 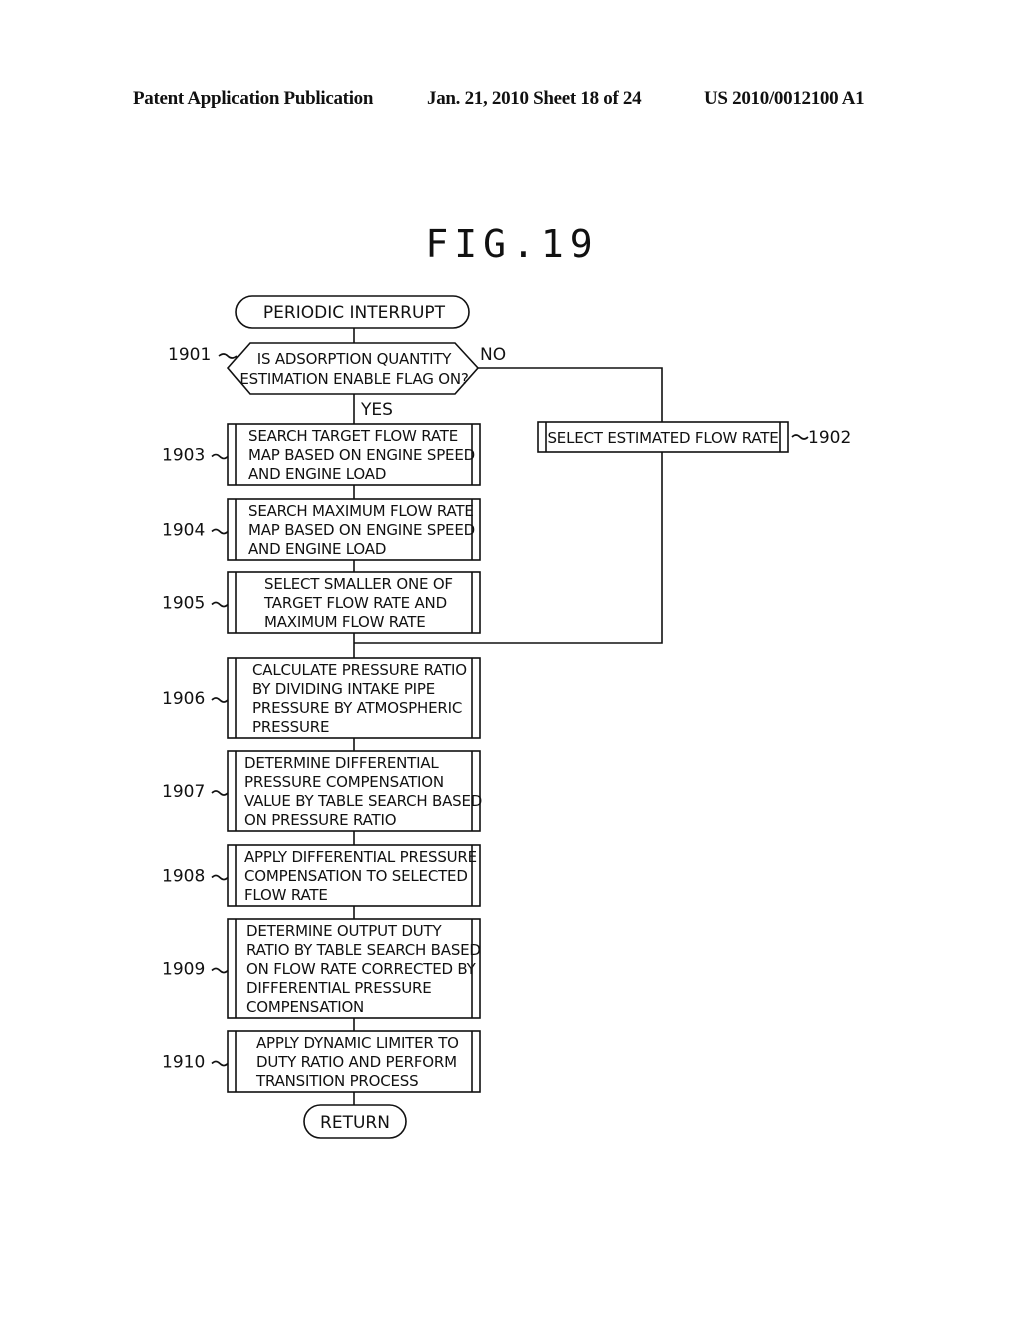 What do you see at coordinates (317, 474) in the screenshot?
I see `process-text-1903-line-3: AND ENGINE LOAD` at bounding box center [317, 474].